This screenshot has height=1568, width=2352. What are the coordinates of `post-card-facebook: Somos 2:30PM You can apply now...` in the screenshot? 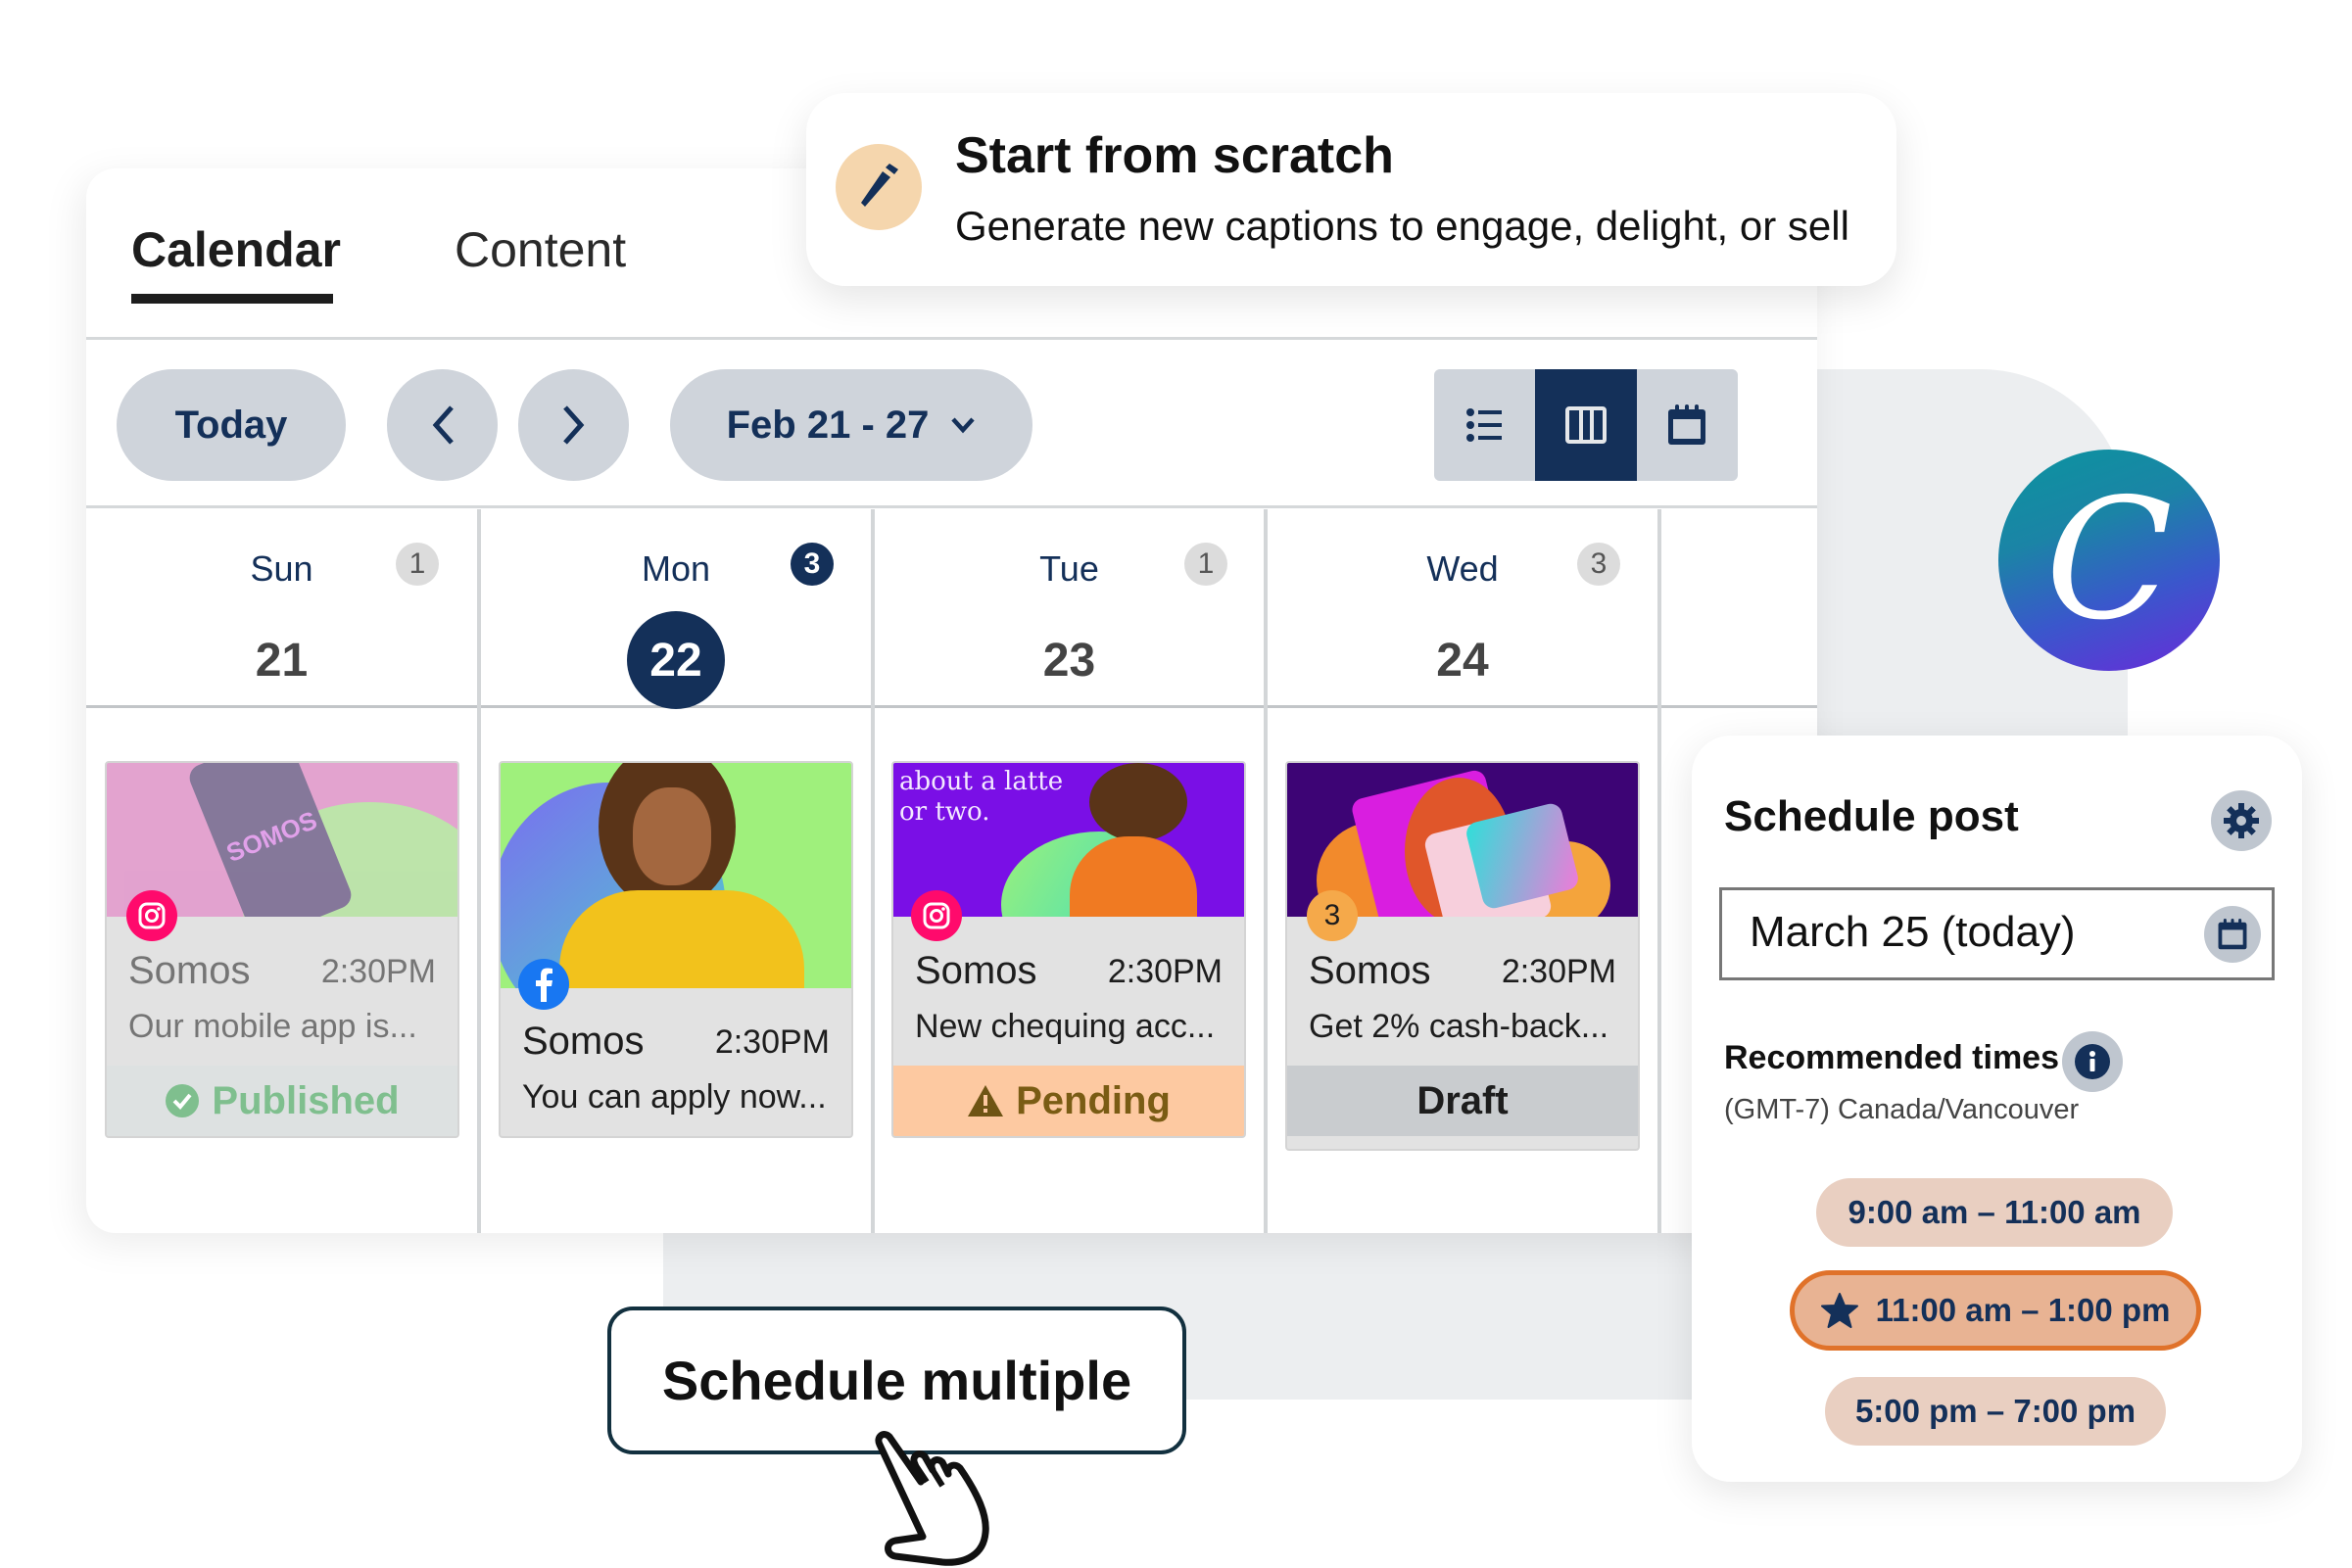 It's located at (676, 950).